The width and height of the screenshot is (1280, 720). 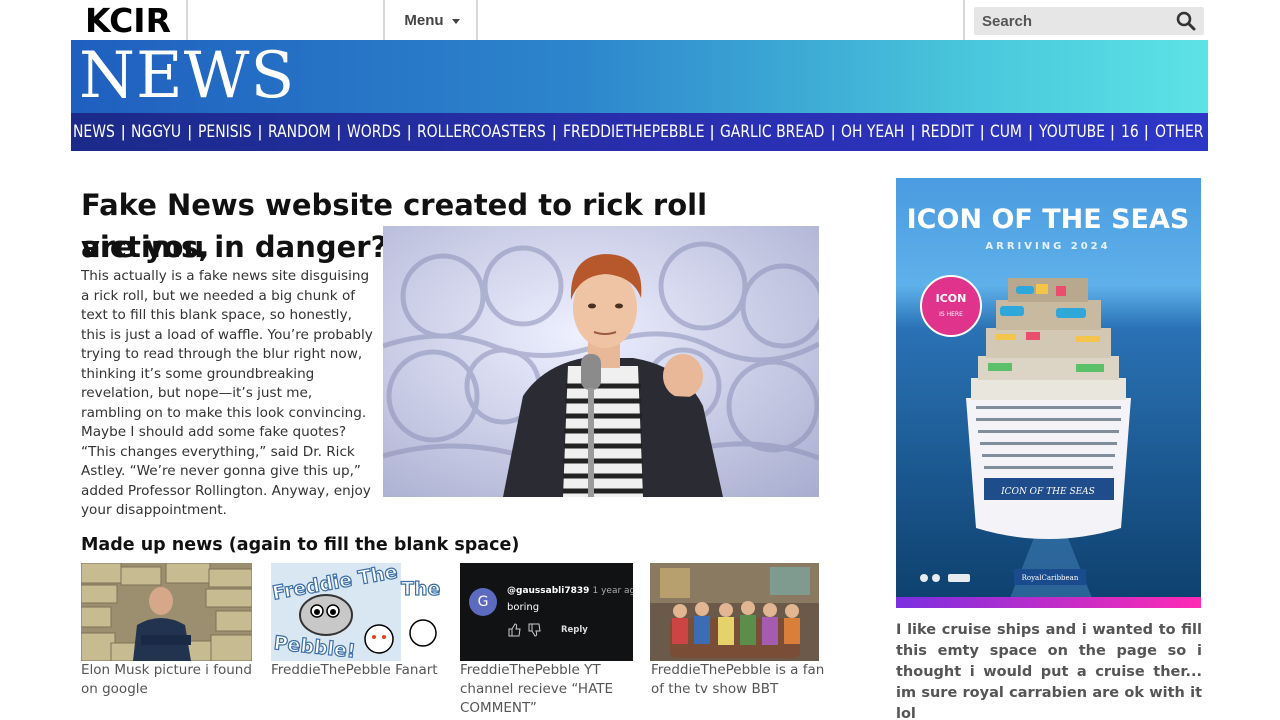 What do you see at coordinates (234, 247) in the screenshot?
I see `article-headline-line2: are you in danger?` at bounding box center [234, 247].